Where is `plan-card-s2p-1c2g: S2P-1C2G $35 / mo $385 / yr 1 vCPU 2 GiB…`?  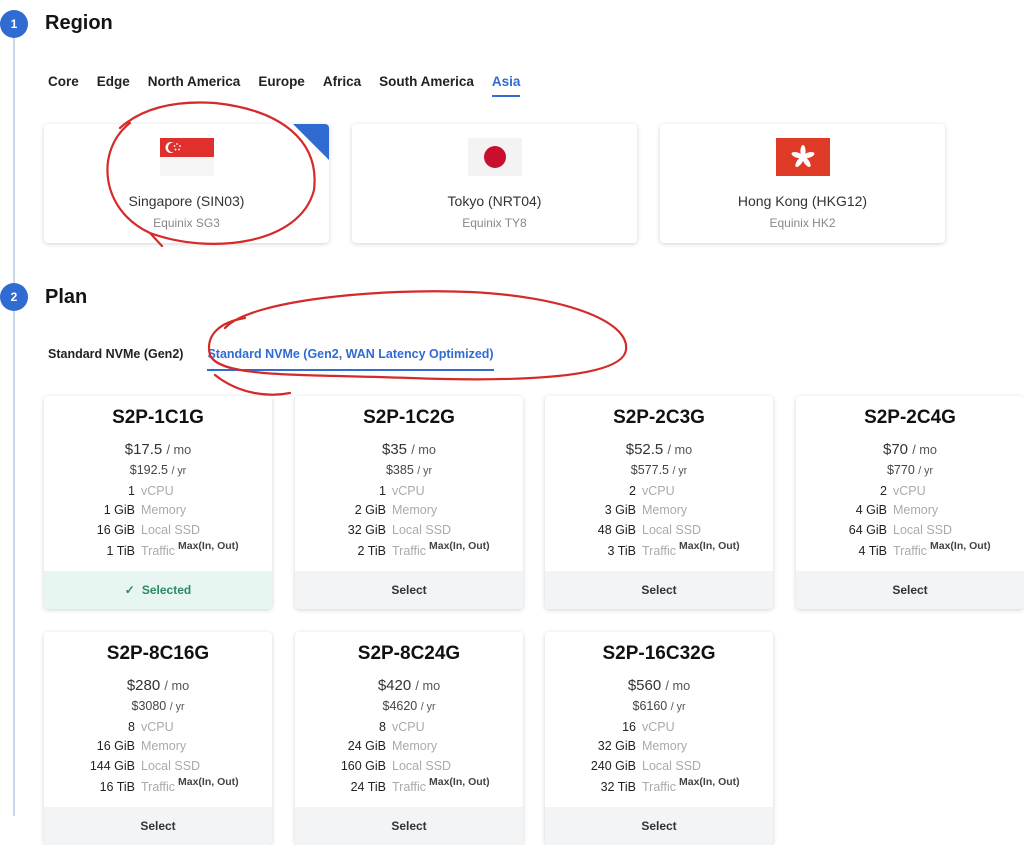
plan-card-s2p-1c2g: S2P-1C2G $35 / mo $385 / yr 1 vCPU 2 GiB… is located at coordinates (409, 502).